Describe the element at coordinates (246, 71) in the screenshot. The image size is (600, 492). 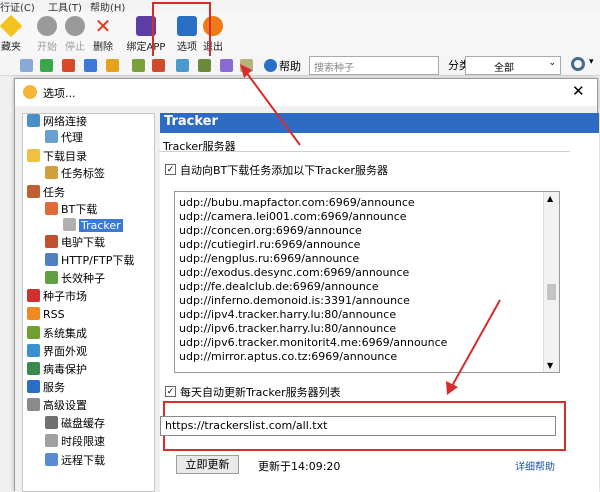
I see `arrowhead-options` at that location.